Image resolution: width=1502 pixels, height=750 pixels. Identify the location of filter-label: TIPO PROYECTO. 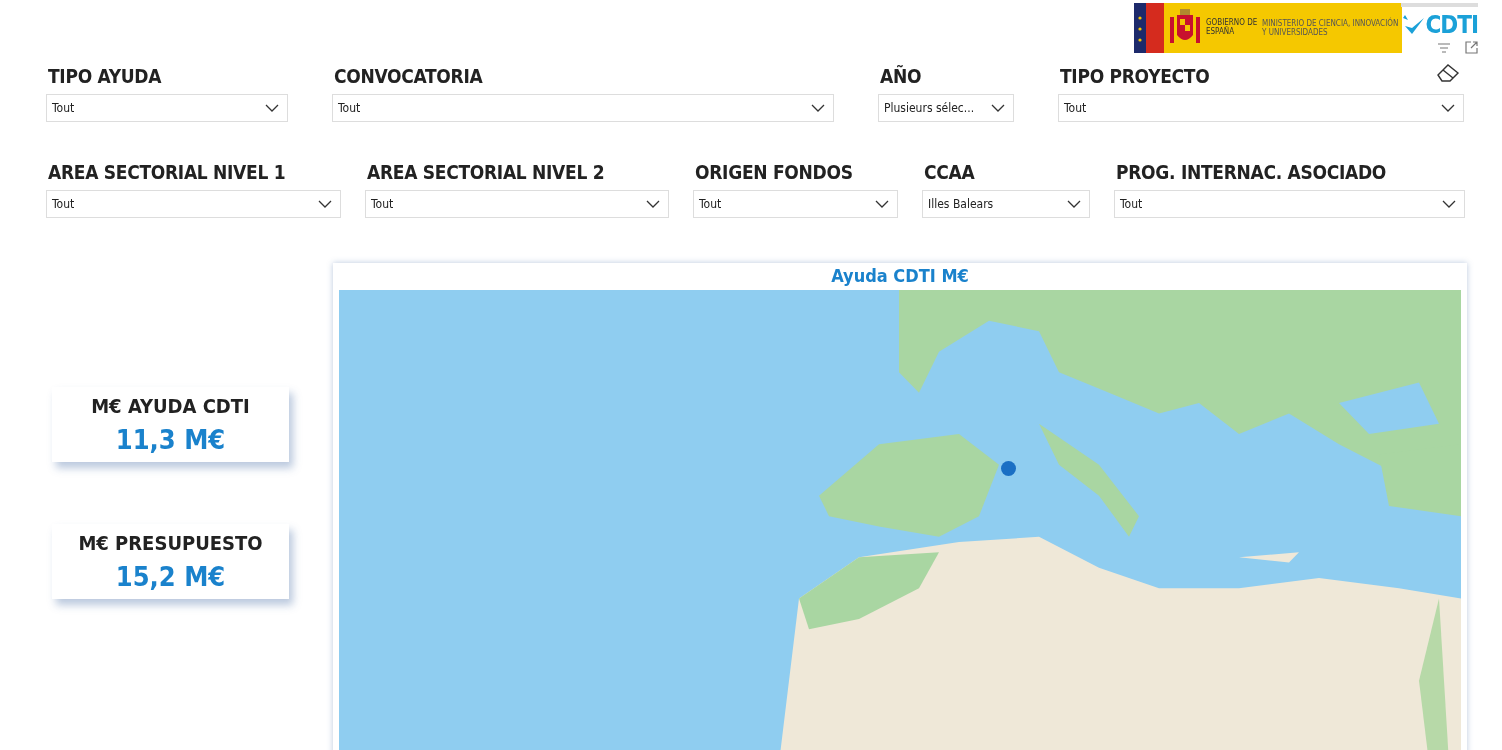
(1134, 76).